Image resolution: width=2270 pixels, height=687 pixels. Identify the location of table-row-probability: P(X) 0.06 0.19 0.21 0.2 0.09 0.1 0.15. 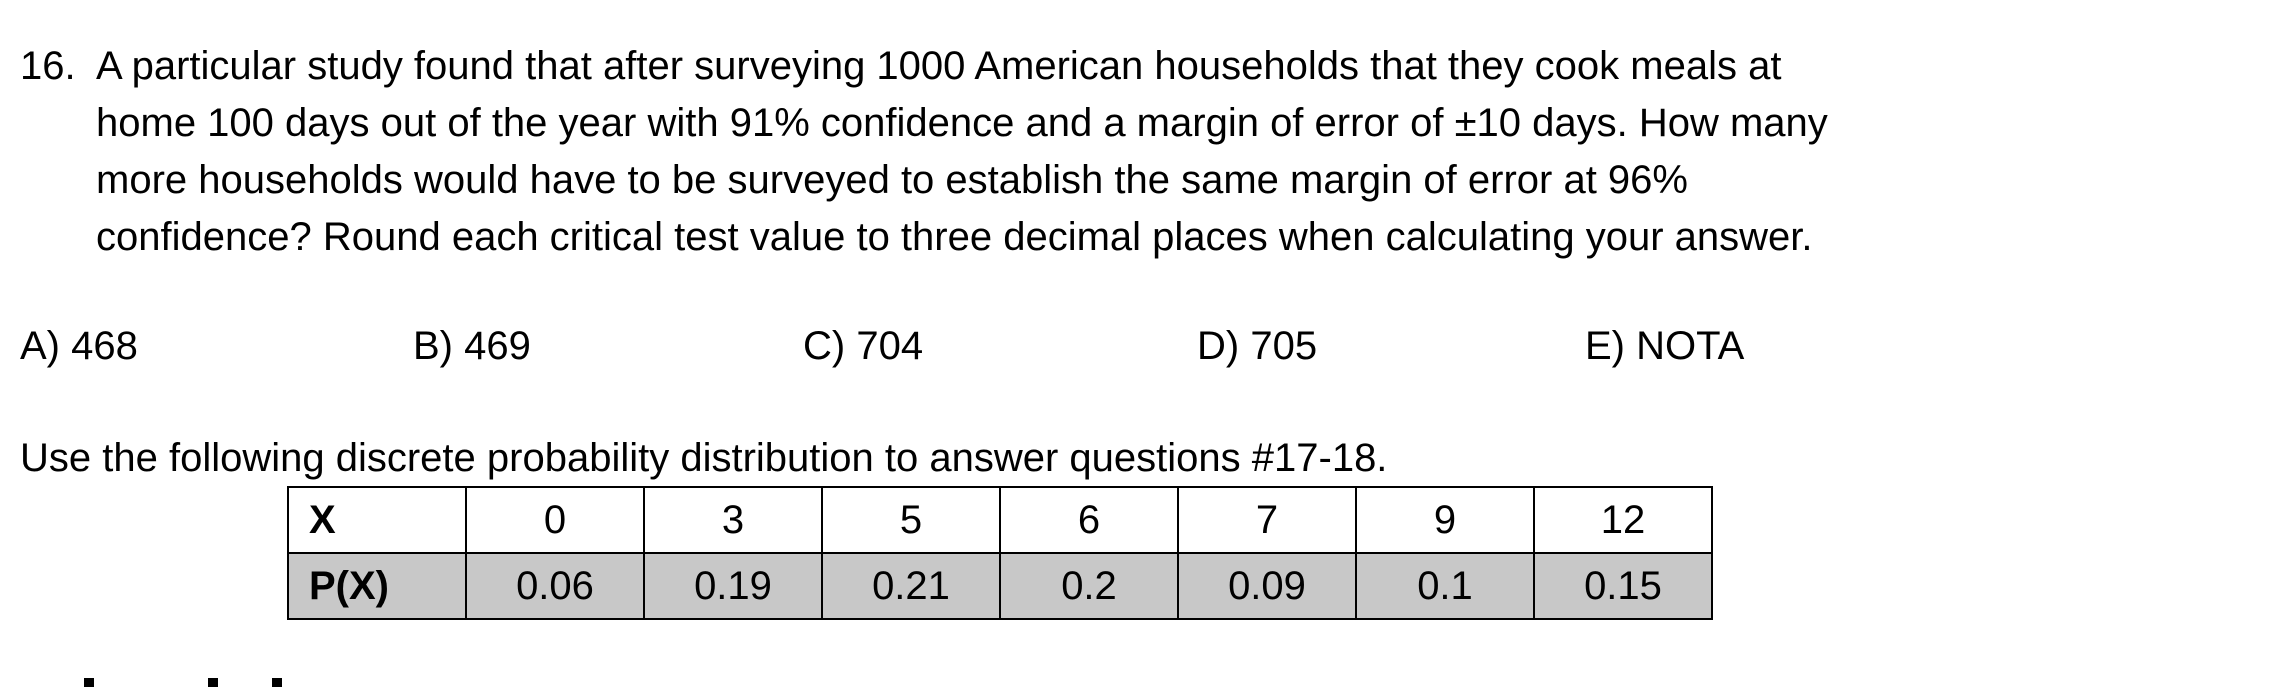
(1000, 586).